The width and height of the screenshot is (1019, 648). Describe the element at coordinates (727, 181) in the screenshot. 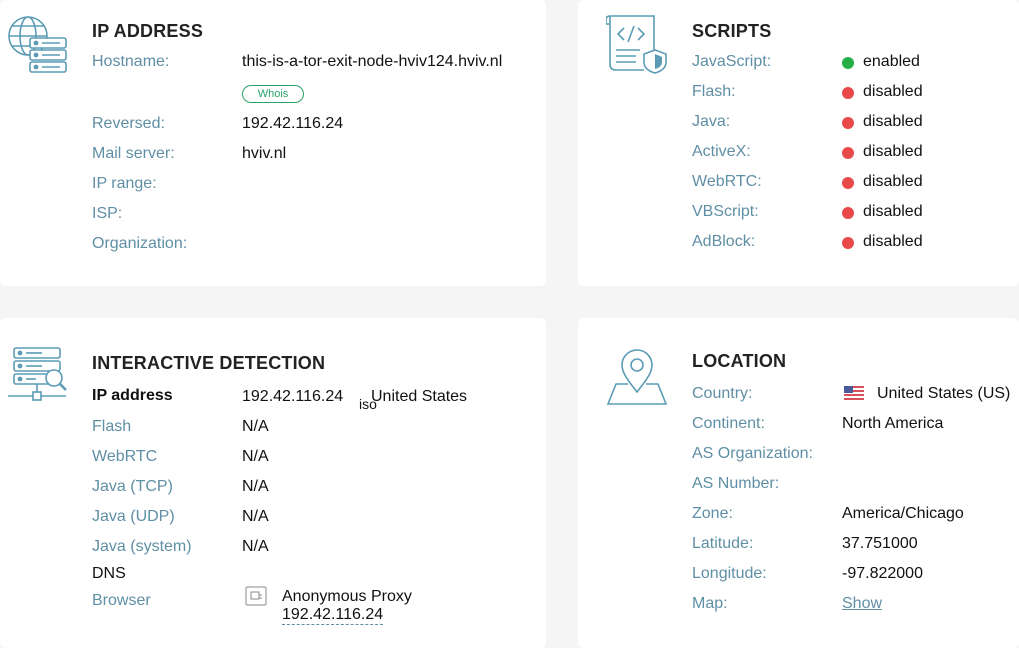

I see `script-label: WebRTC:` at that location.